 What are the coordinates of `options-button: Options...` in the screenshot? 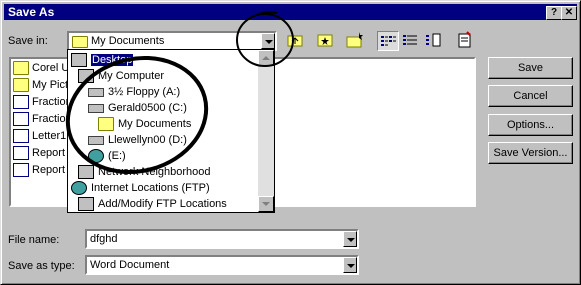 It's located at (530, 125).